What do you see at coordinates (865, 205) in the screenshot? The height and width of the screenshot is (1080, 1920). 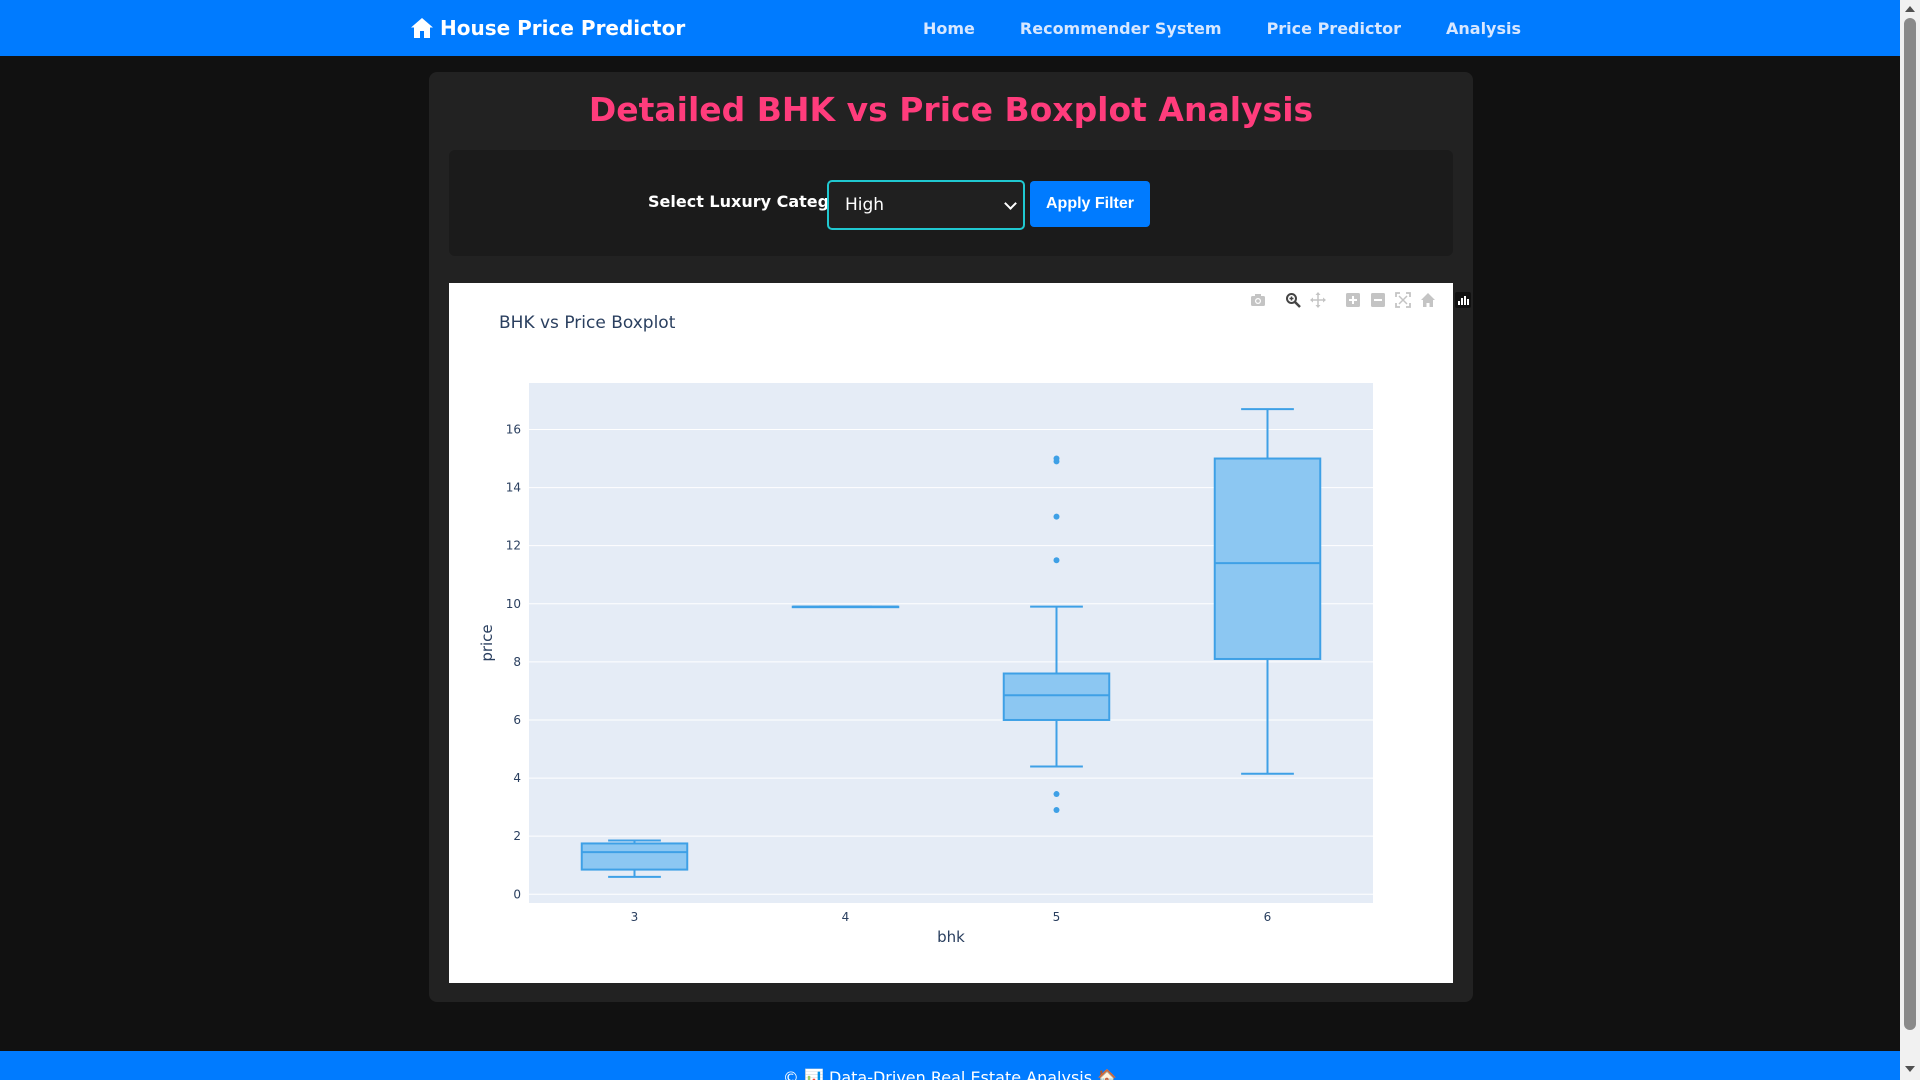 I see `luxury-category-value: High` at bounding box center [865, 205].